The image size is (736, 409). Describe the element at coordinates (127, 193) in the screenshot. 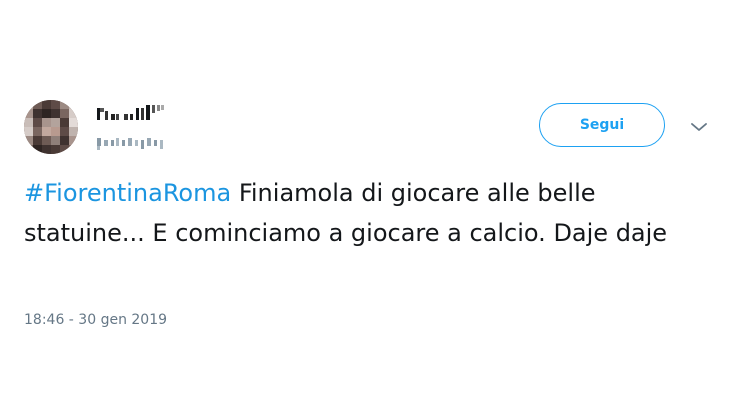

I see `hashtag-link: #FiorentinaRoma` at that location.